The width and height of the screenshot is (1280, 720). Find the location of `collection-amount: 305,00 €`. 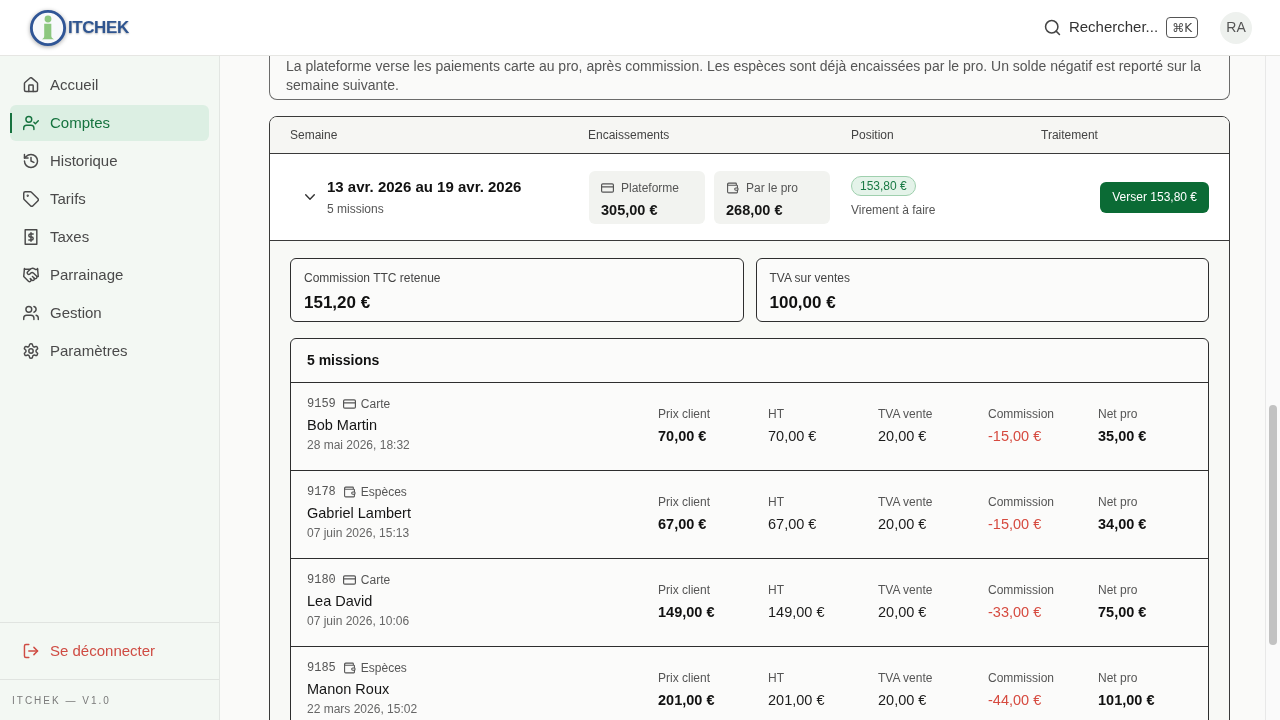

collection-amount: 305,00 € is located at coordinates (630, 210).